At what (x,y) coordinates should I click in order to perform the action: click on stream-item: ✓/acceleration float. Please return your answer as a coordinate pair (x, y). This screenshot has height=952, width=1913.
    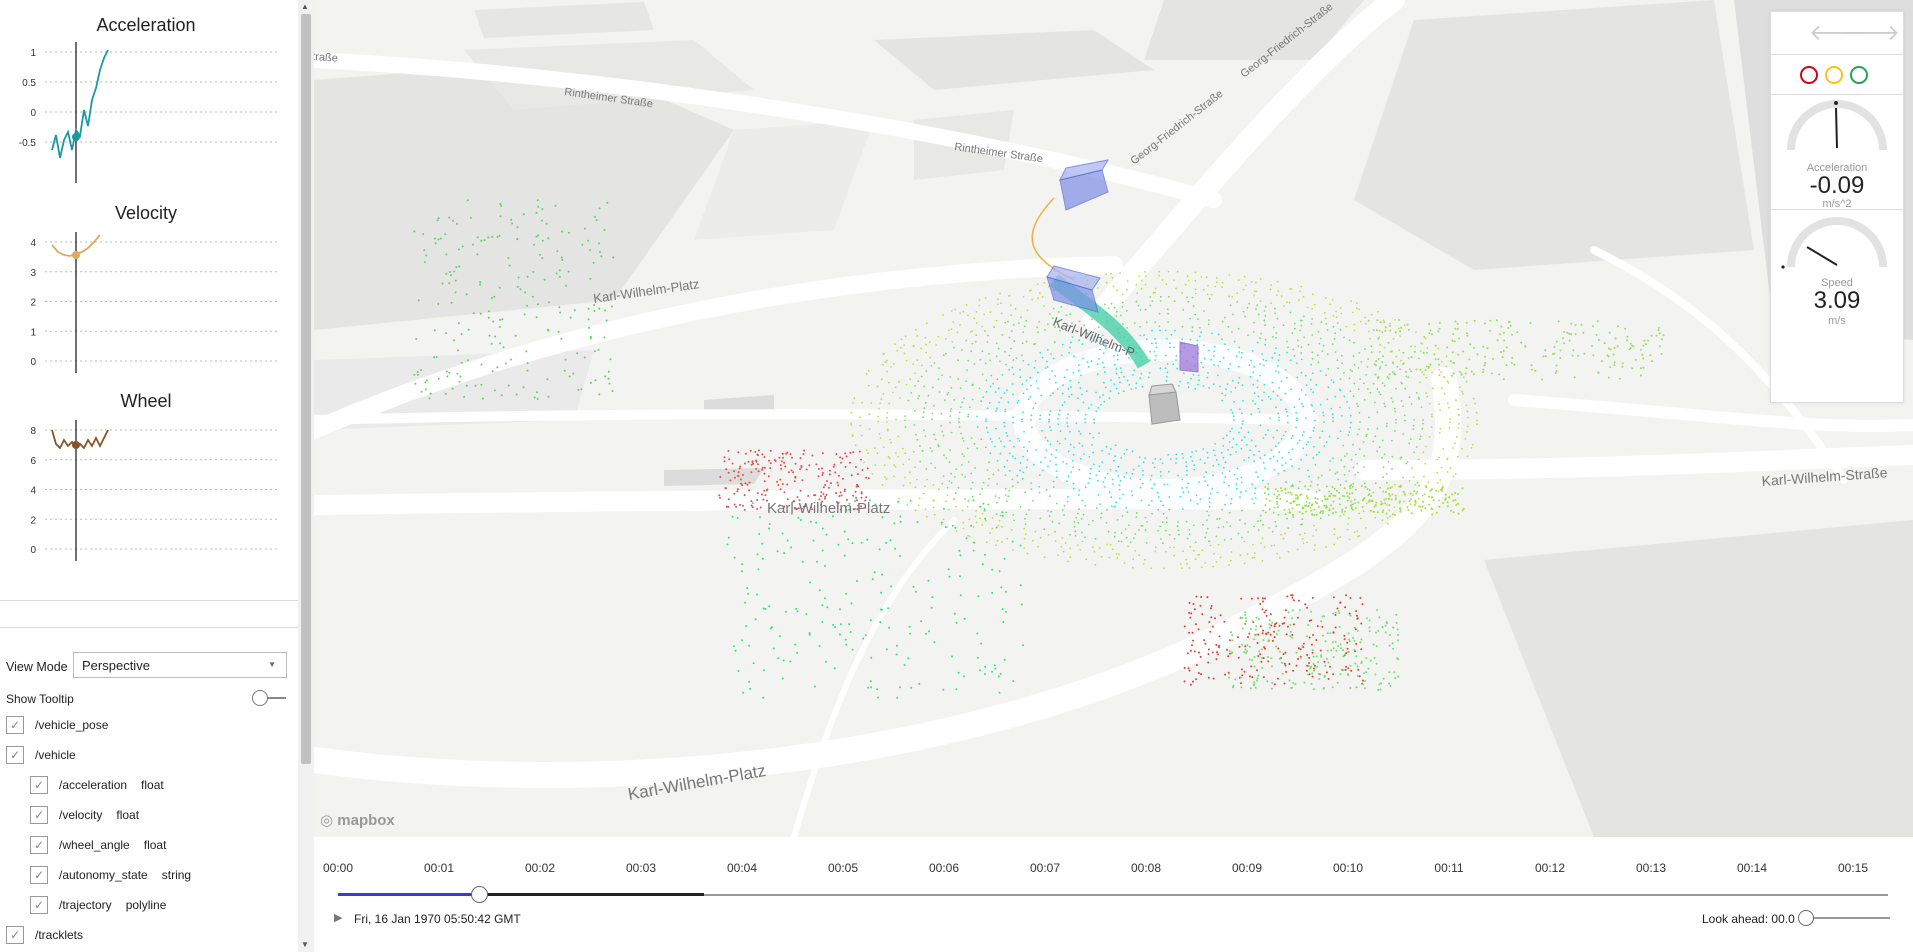
    Looking at the image, I should click on (97, 785).